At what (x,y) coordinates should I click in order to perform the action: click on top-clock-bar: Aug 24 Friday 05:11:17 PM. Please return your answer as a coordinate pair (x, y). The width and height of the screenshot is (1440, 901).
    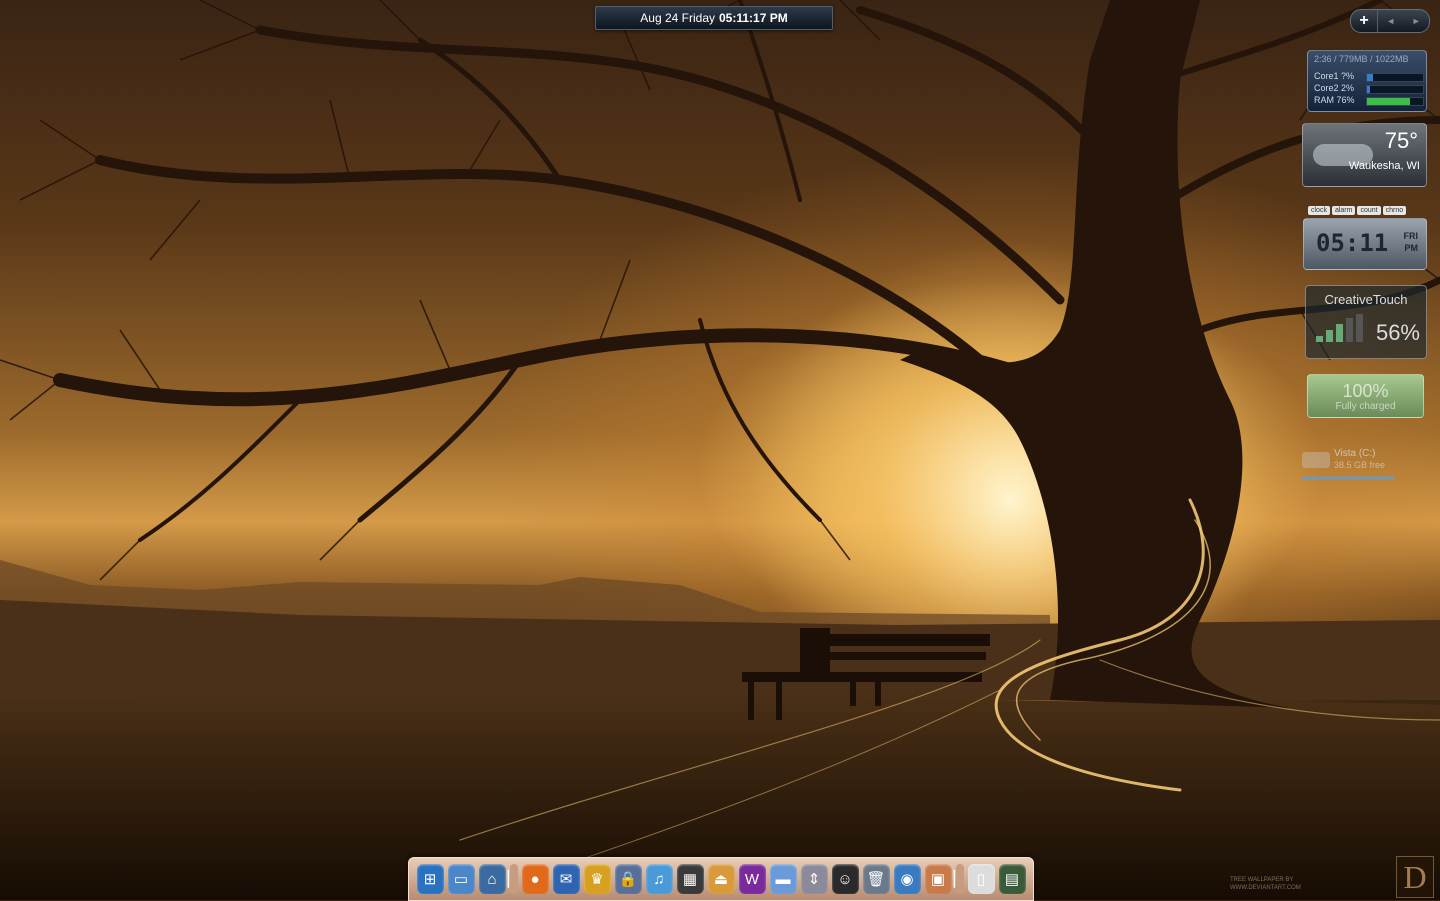
    Looking at the image, I should click on (714, 18).